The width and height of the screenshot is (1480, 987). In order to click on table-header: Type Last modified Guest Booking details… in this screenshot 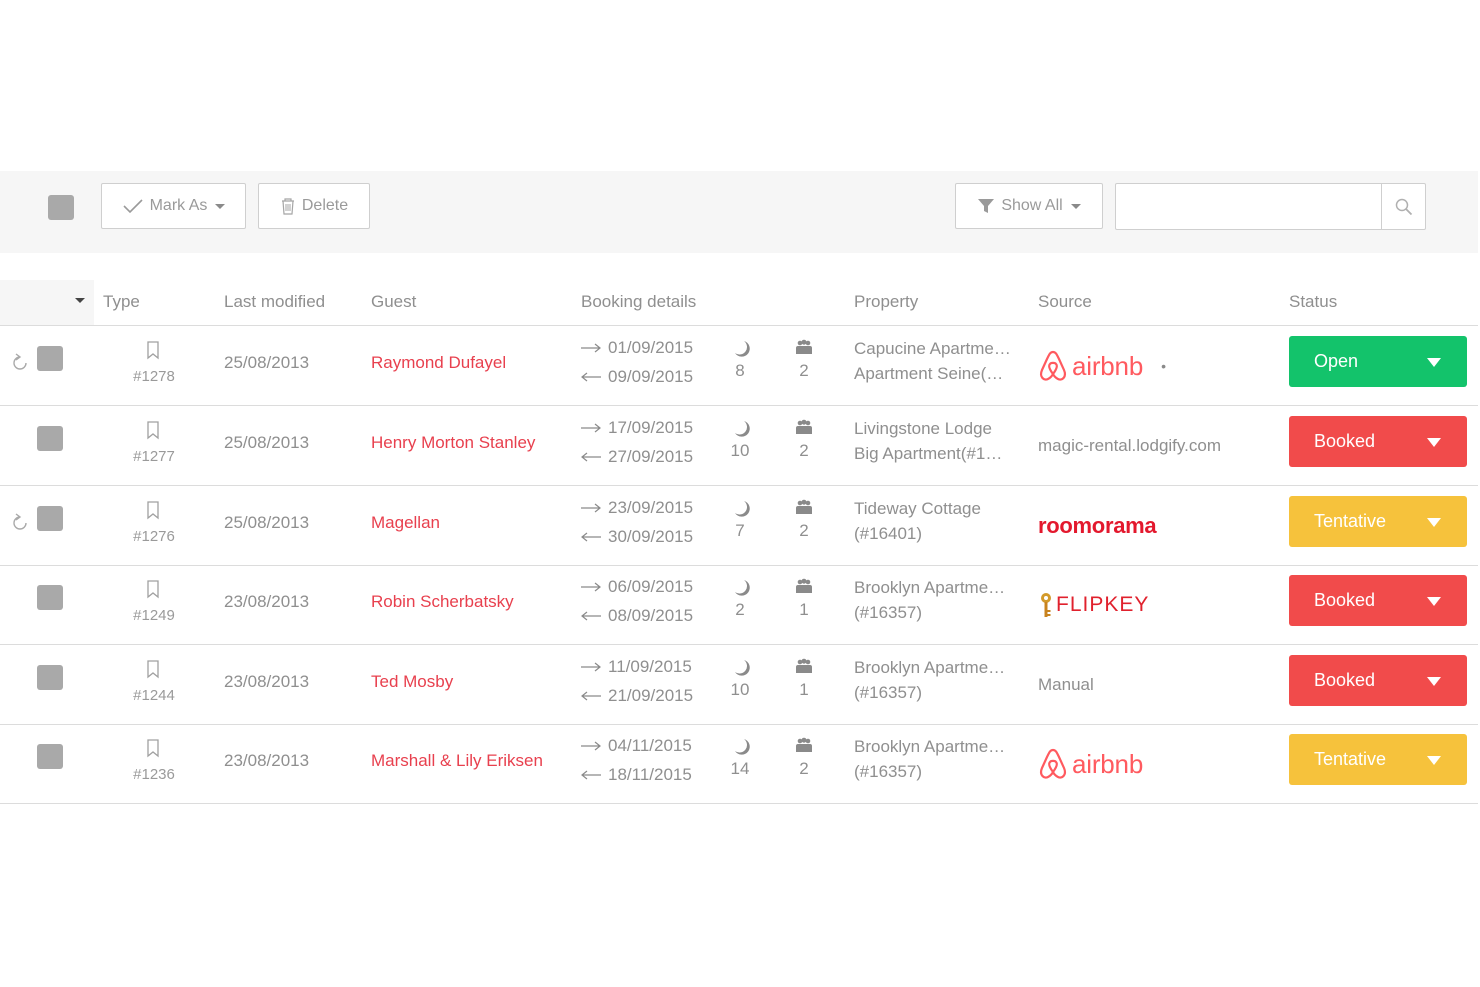, I will do `click(739, 303)`.